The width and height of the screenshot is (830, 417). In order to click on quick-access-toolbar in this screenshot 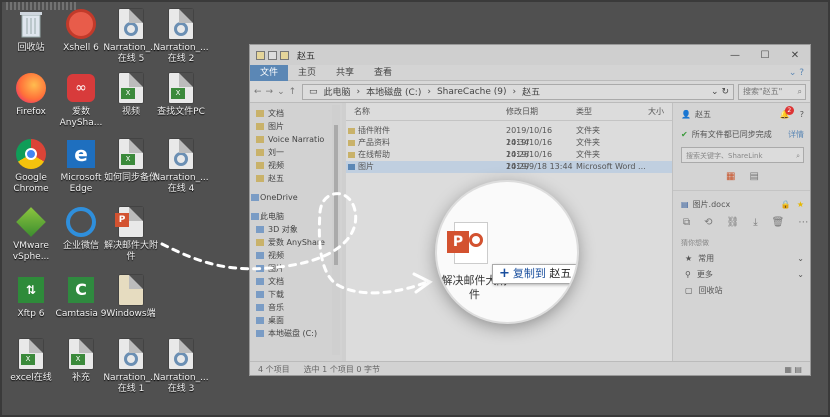, I will do `click(272, 55)`.